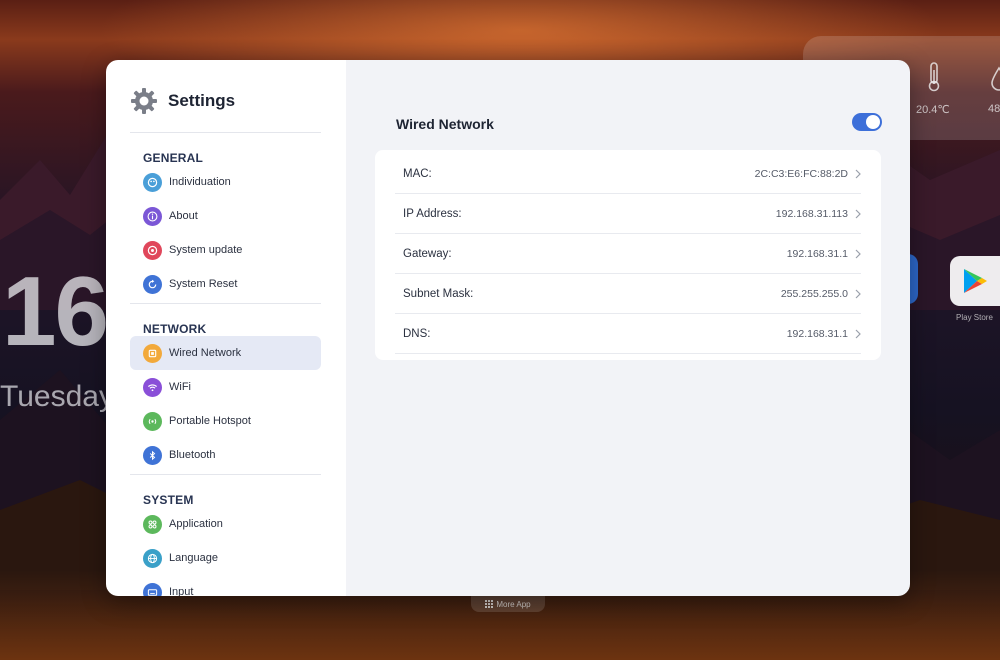 The width and height of the screenshot is (1000, 660). What do you see at coordinates (152, 524) in the screenshot?
I see `apps-icon` at bounding box center [152, 524].